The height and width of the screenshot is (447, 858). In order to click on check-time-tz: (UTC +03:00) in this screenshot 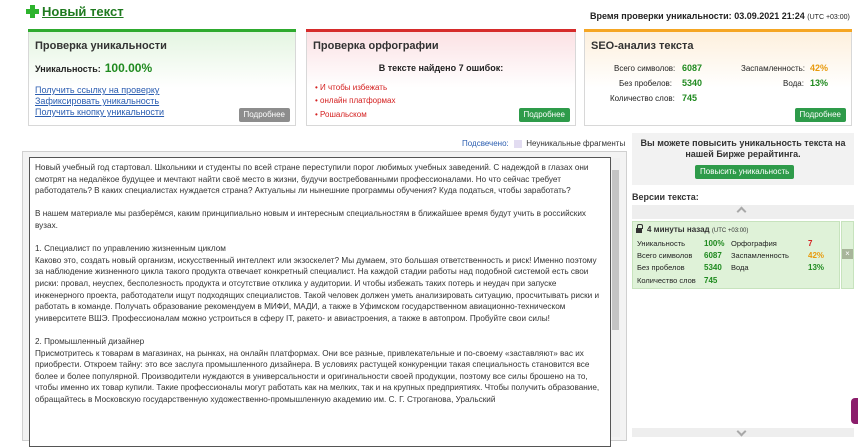, I will do `click(828, 17)`.